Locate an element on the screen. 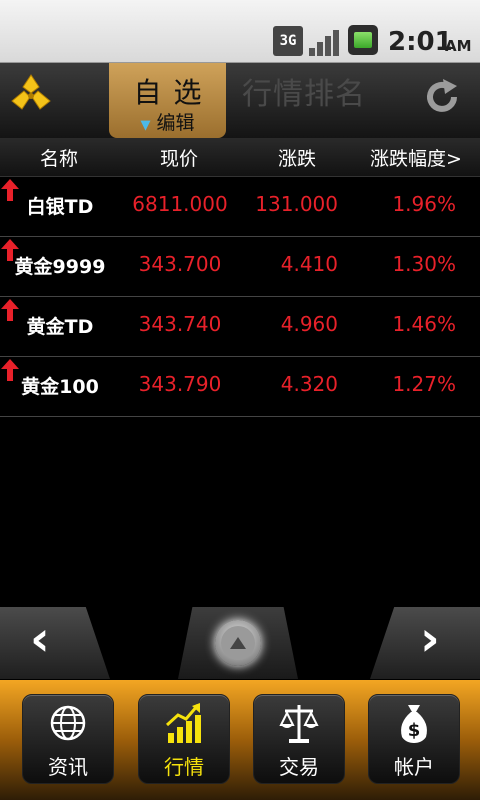 This screenshot has height=800, width=480. arrow-up-circle-icon is located at coordinates (238, 643).